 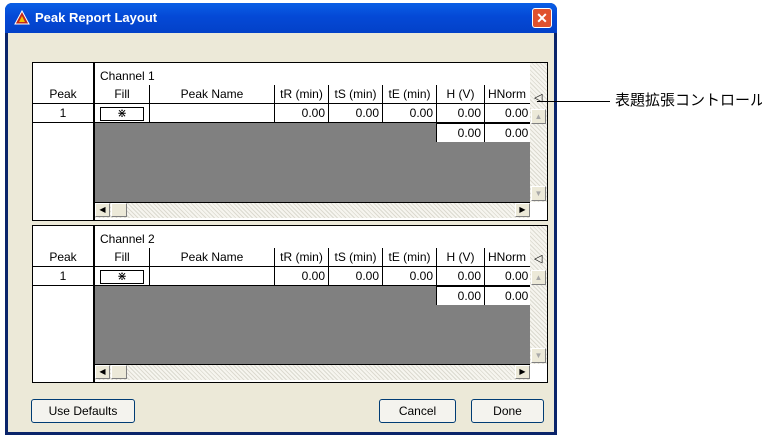 What do you see at coordinates (417, 411) in the screenshot?
I see `cancel-button: Cancel` at bounding box center [417, 411].